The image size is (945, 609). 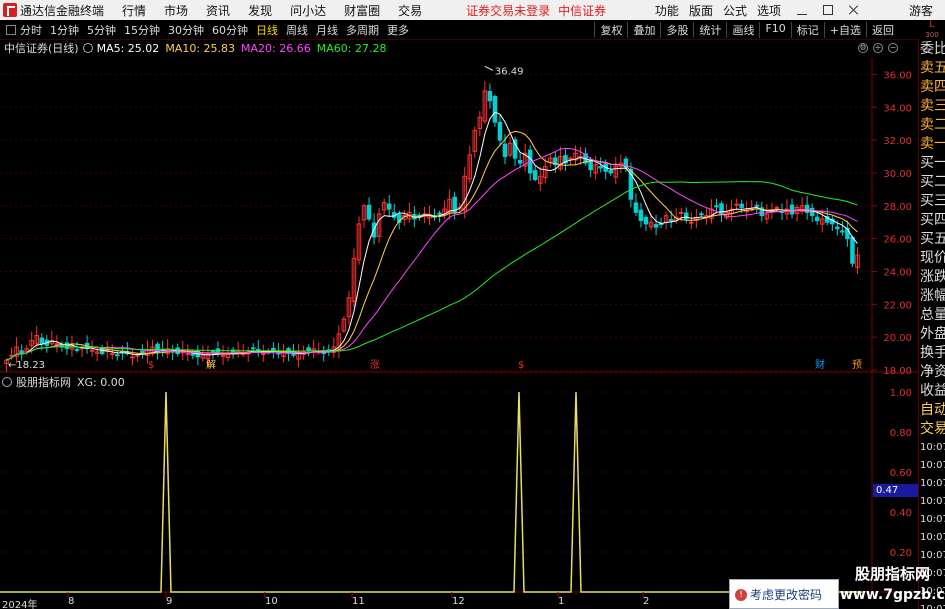 I want to click on auto-trade-label: 自动, so click(x=932, y=410).